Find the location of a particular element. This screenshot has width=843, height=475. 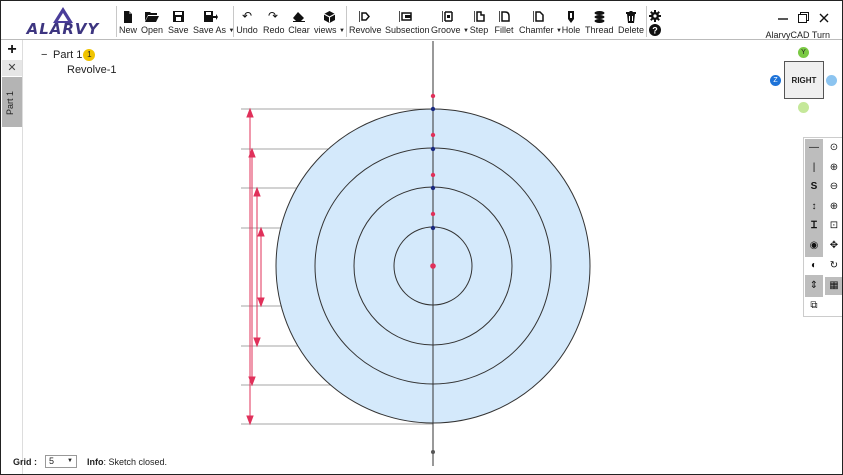

up-down-arrows-icon: ⇕ is located at coordinates (814, 286).